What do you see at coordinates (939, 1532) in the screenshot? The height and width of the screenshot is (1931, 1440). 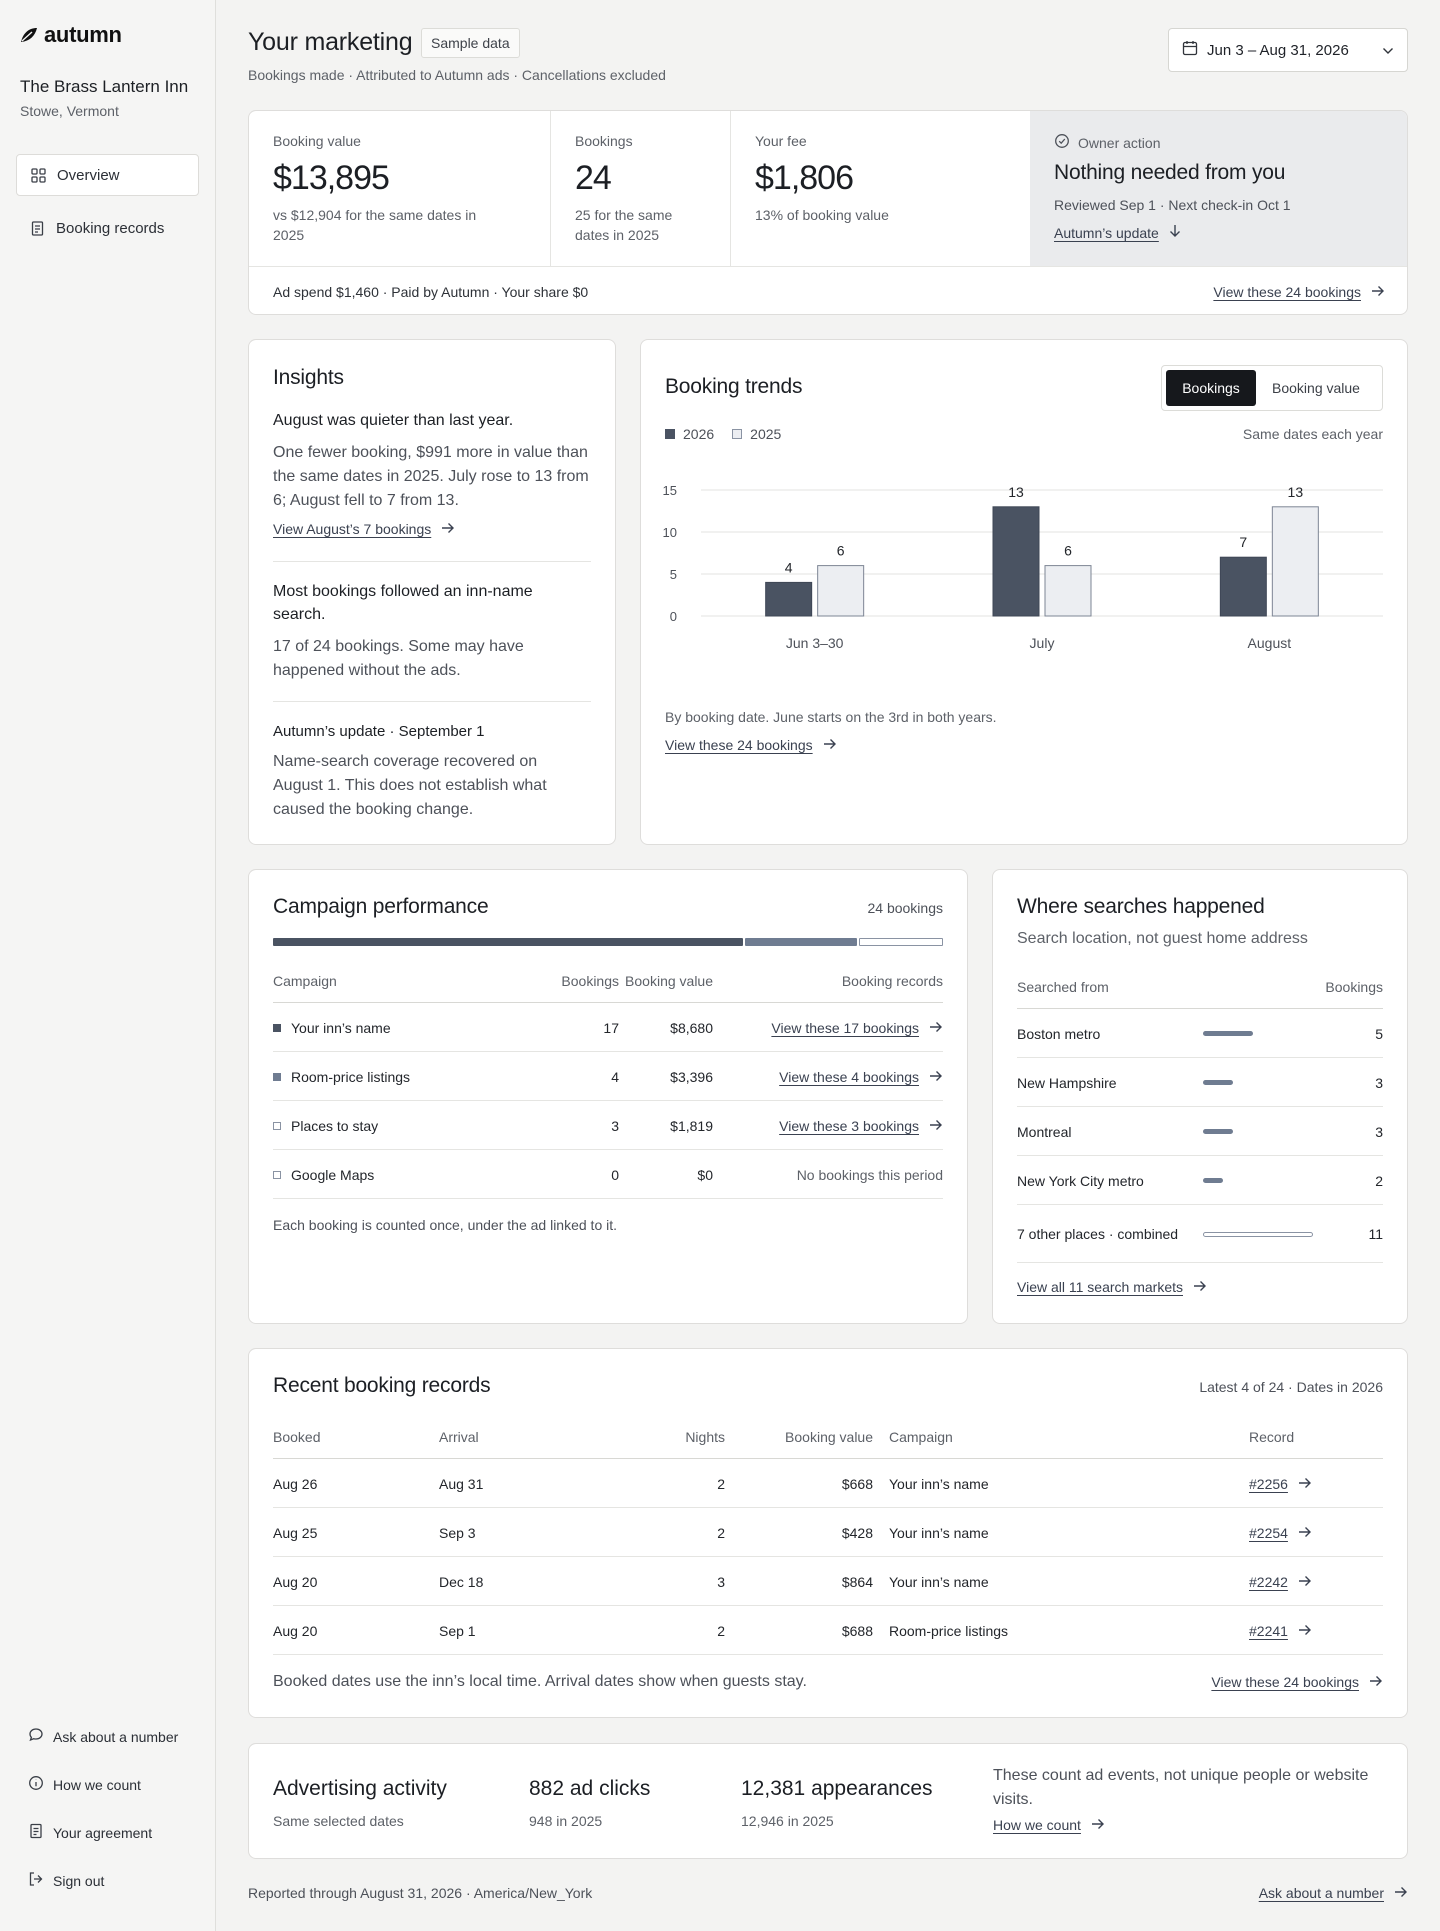 I see `record-campaign: Your inn’s name` at bounding box center [939, 1532].